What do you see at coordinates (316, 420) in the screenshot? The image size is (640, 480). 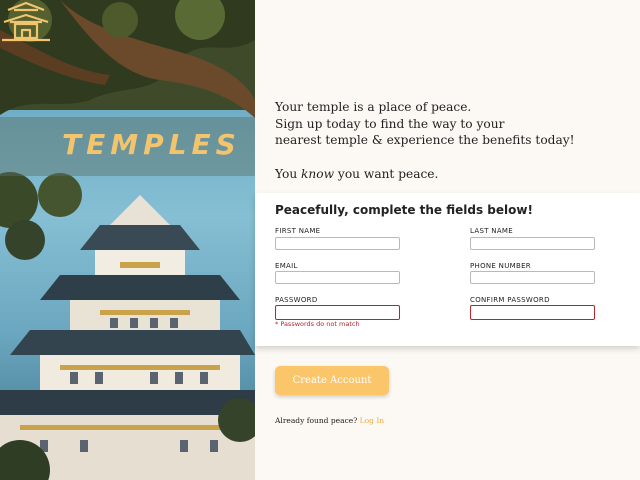 I see `login-prompt-text: Already found peace?` at bounding box center [316, 420].